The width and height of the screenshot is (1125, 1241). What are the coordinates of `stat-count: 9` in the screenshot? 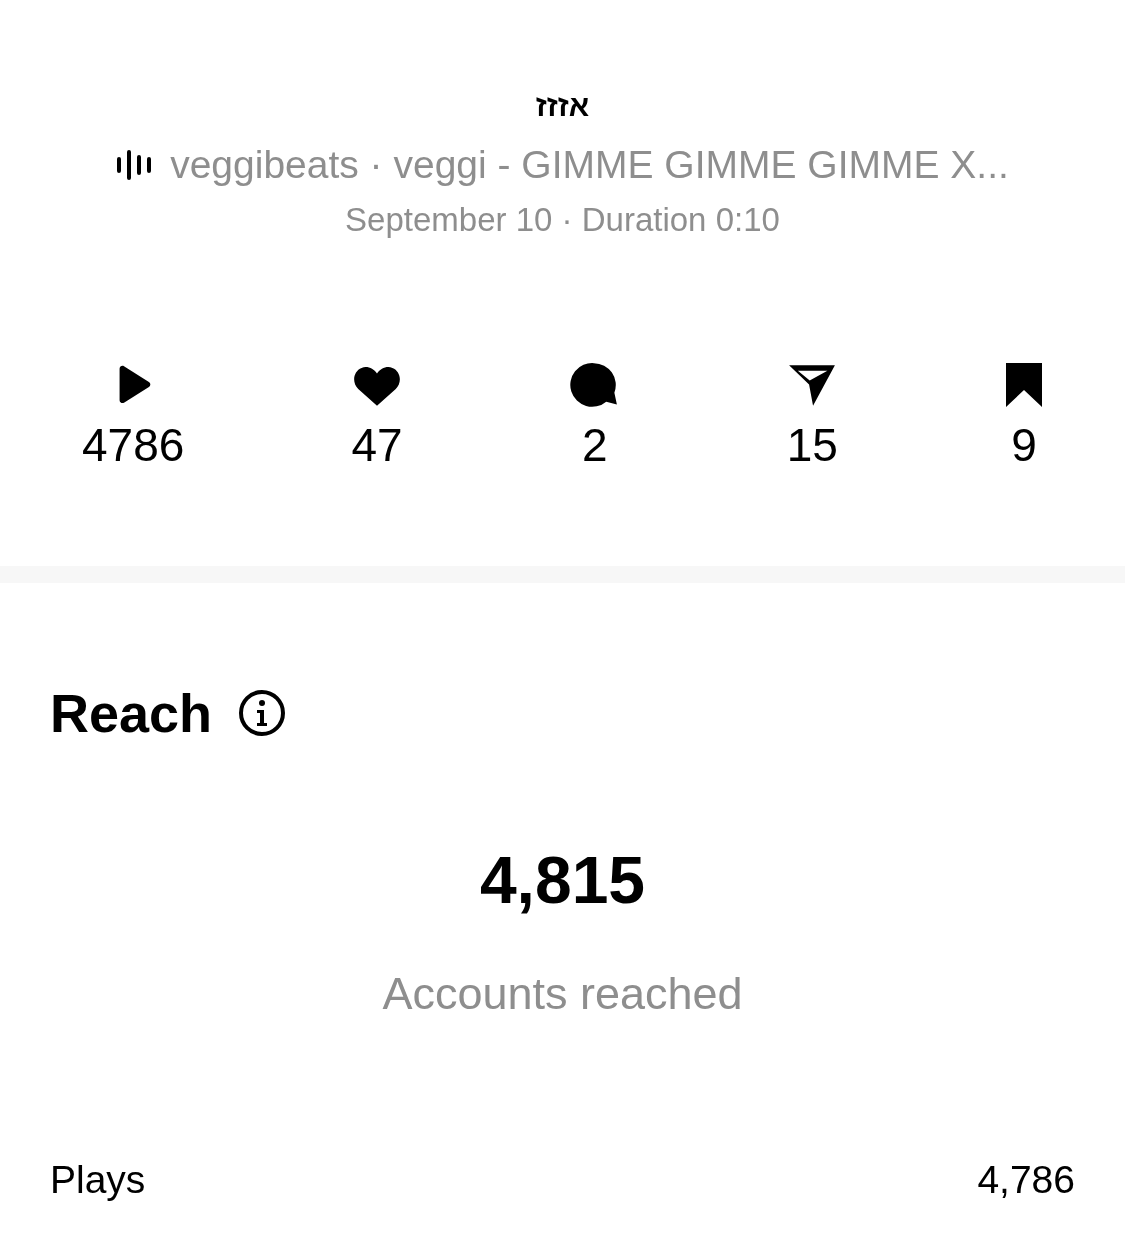 It's located at (1024, 445).